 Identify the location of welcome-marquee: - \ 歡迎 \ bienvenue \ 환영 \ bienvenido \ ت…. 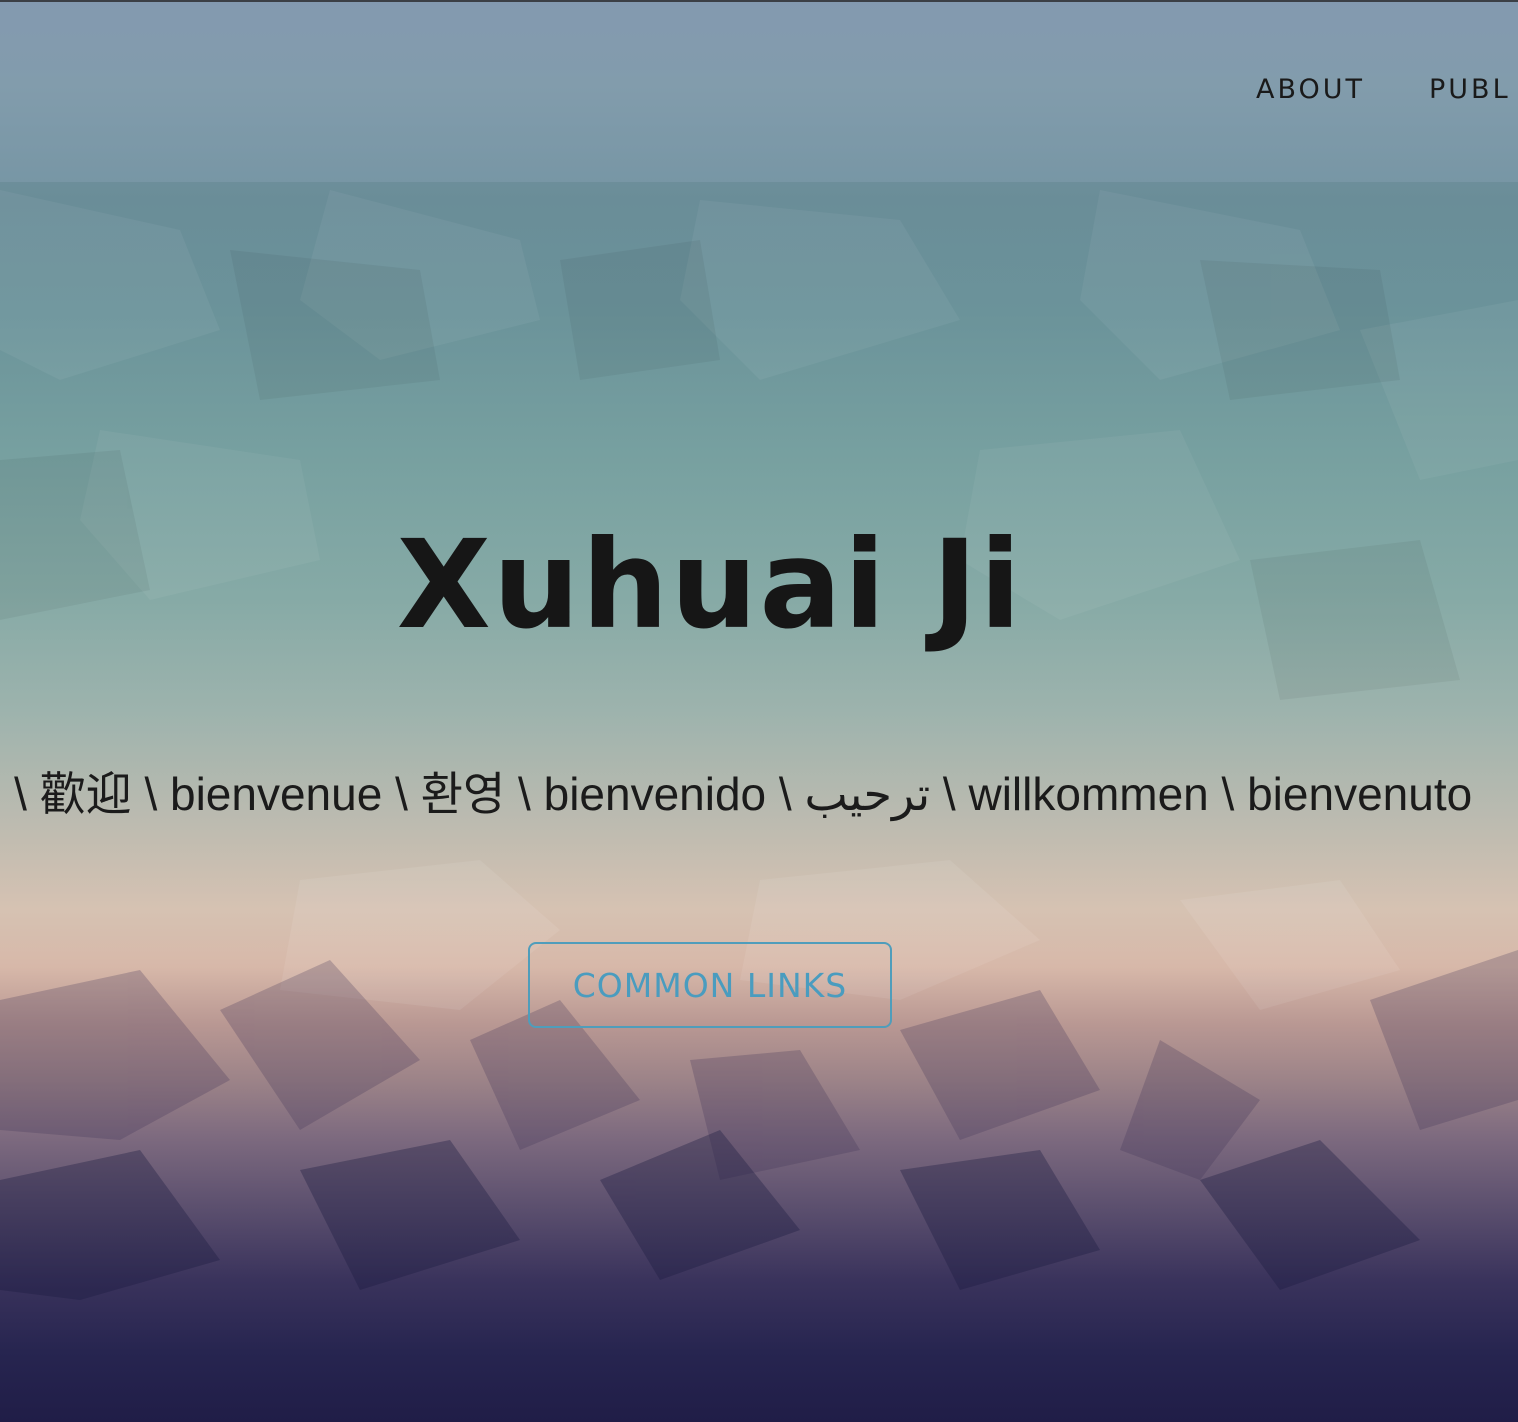
(736, 794).